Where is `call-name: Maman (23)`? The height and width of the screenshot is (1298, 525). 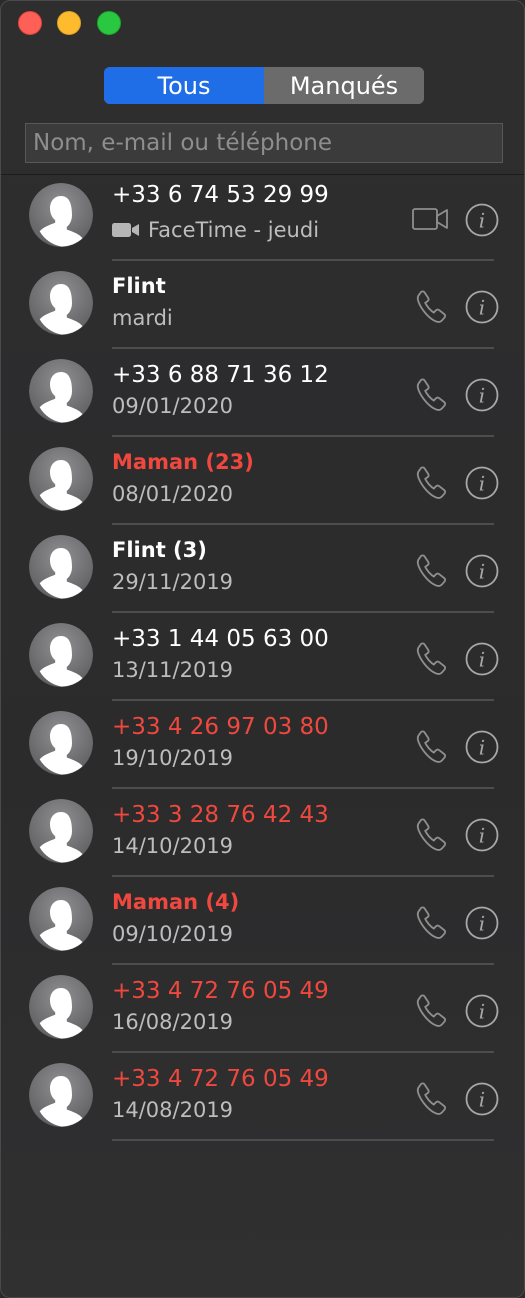
call-name: Maman (23) is located at coordinates (183, 462).